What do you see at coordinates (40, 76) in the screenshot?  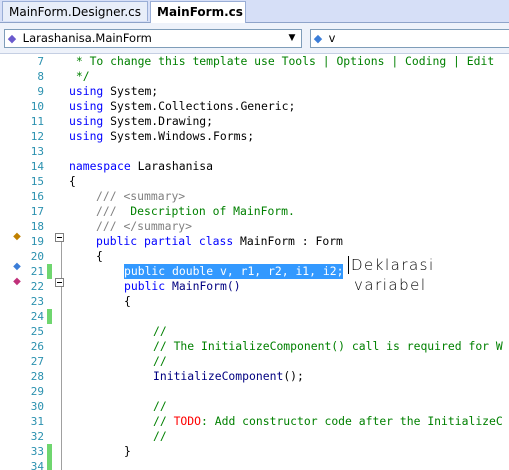 I see `line-number: 8` at bounding box center [40, 76].